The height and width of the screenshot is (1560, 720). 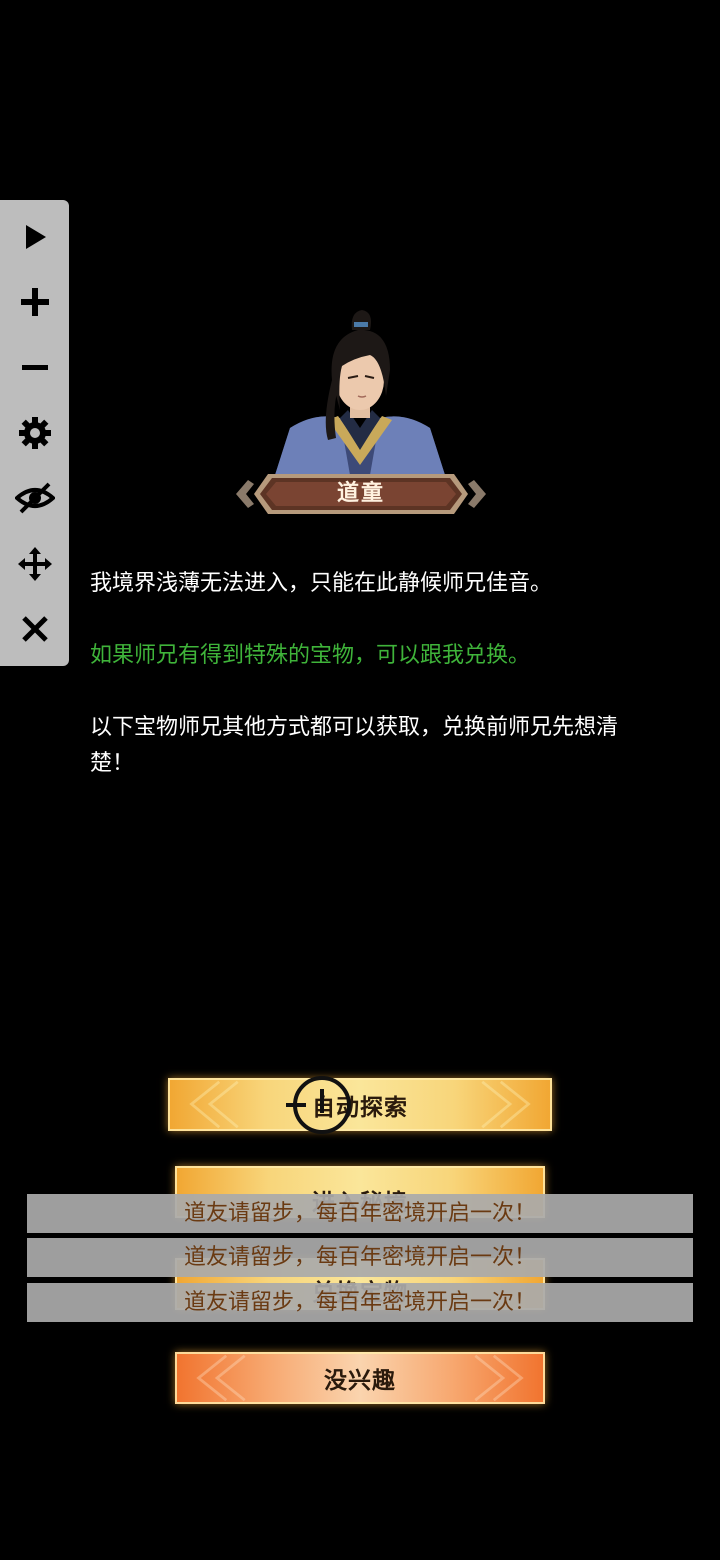 I want to click on not-interested-button: 没兴趣, so click(x=360, y=1378).